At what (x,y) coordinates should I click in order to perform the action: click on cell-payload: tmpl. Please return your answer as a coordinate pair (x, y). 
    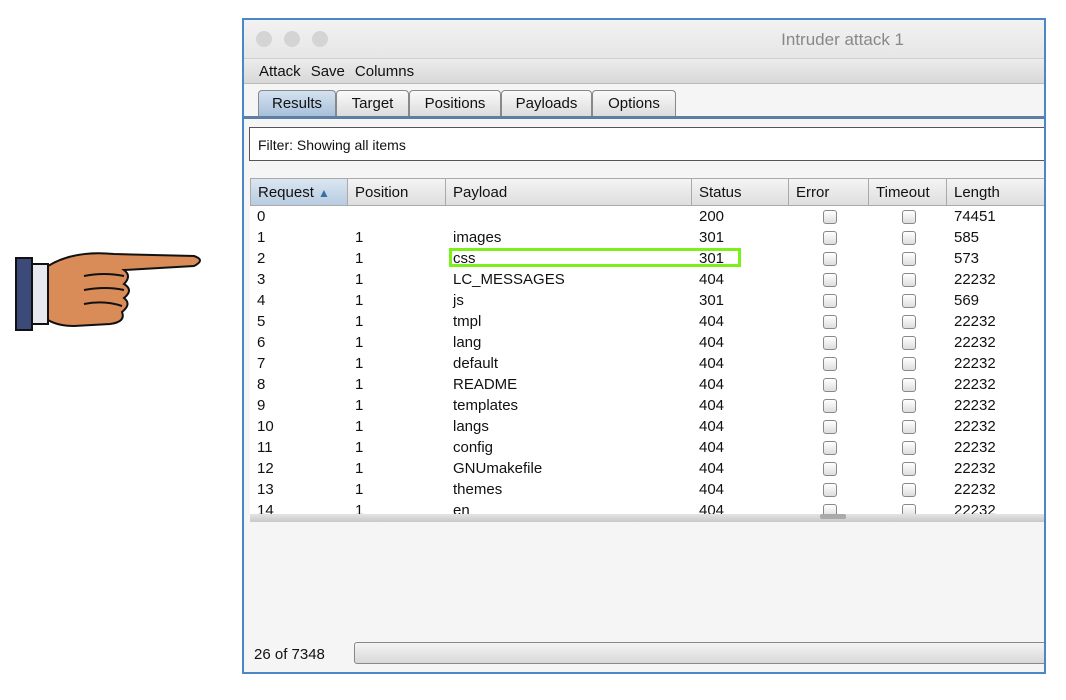
    Looking at the image, I should click on (467, 321).